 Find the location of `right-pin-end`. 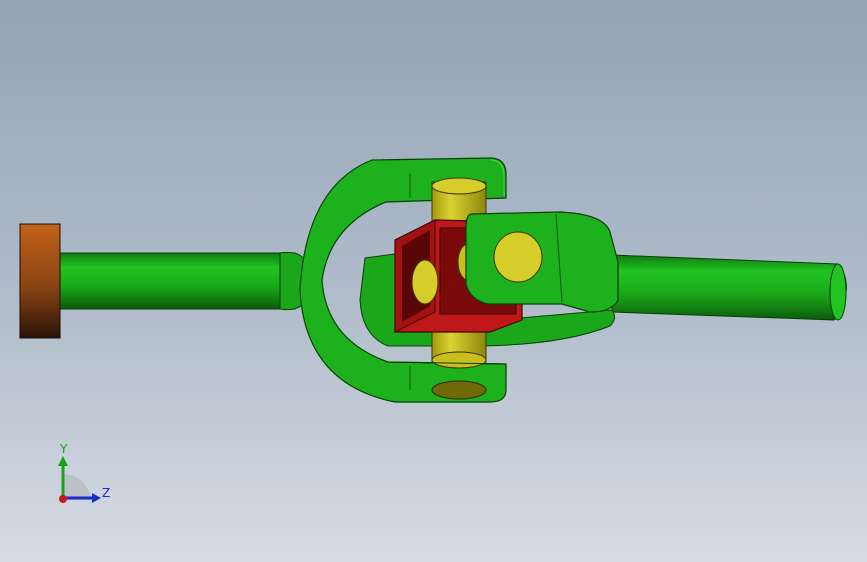

right-pin-end is located at coordinates (518, 257).